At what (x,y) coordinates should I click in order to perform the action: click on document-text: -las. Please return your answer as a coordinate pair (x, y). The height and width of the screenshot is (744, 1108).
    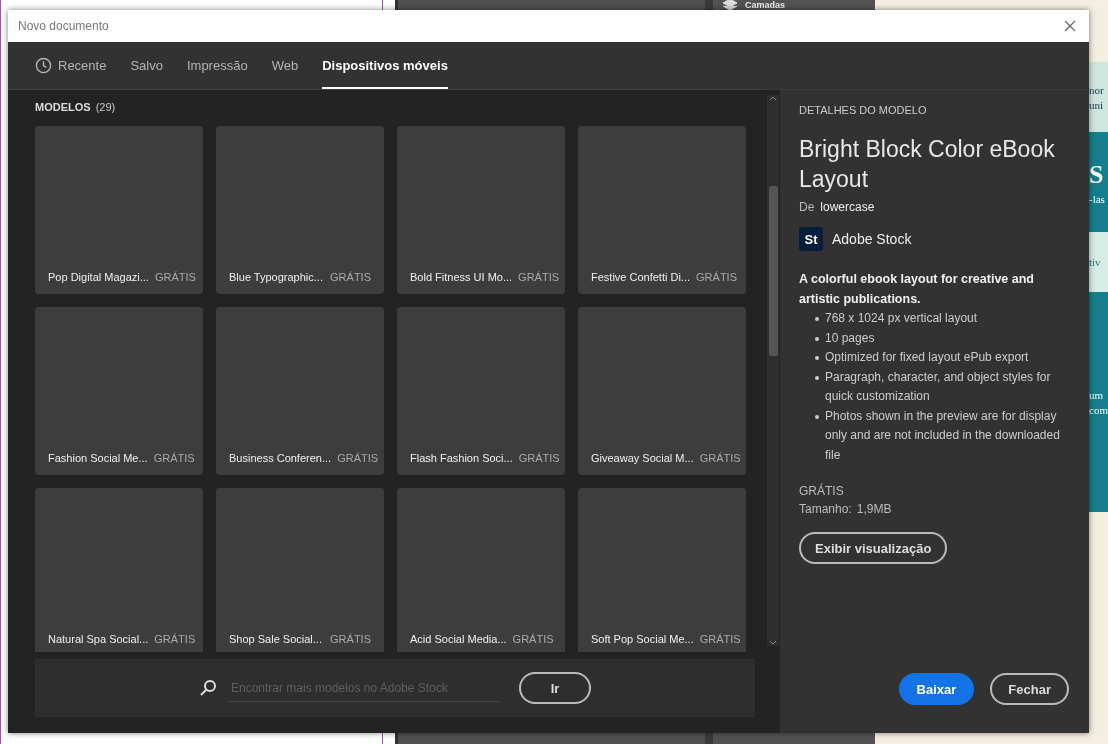
    Looking at the image, I should click on (1097, 198).